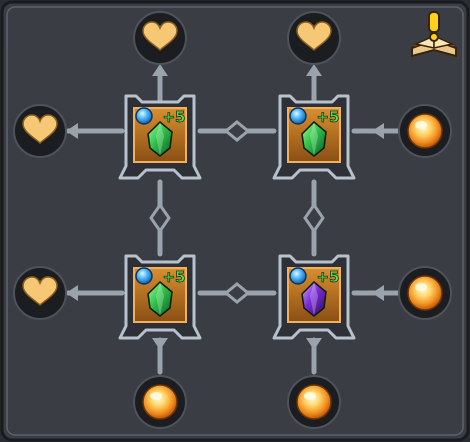 The image size is (470, 442). Describe the element at coordinates (314, 297) in the screenshot. I see `socket-bottom-right: +5` at that location.